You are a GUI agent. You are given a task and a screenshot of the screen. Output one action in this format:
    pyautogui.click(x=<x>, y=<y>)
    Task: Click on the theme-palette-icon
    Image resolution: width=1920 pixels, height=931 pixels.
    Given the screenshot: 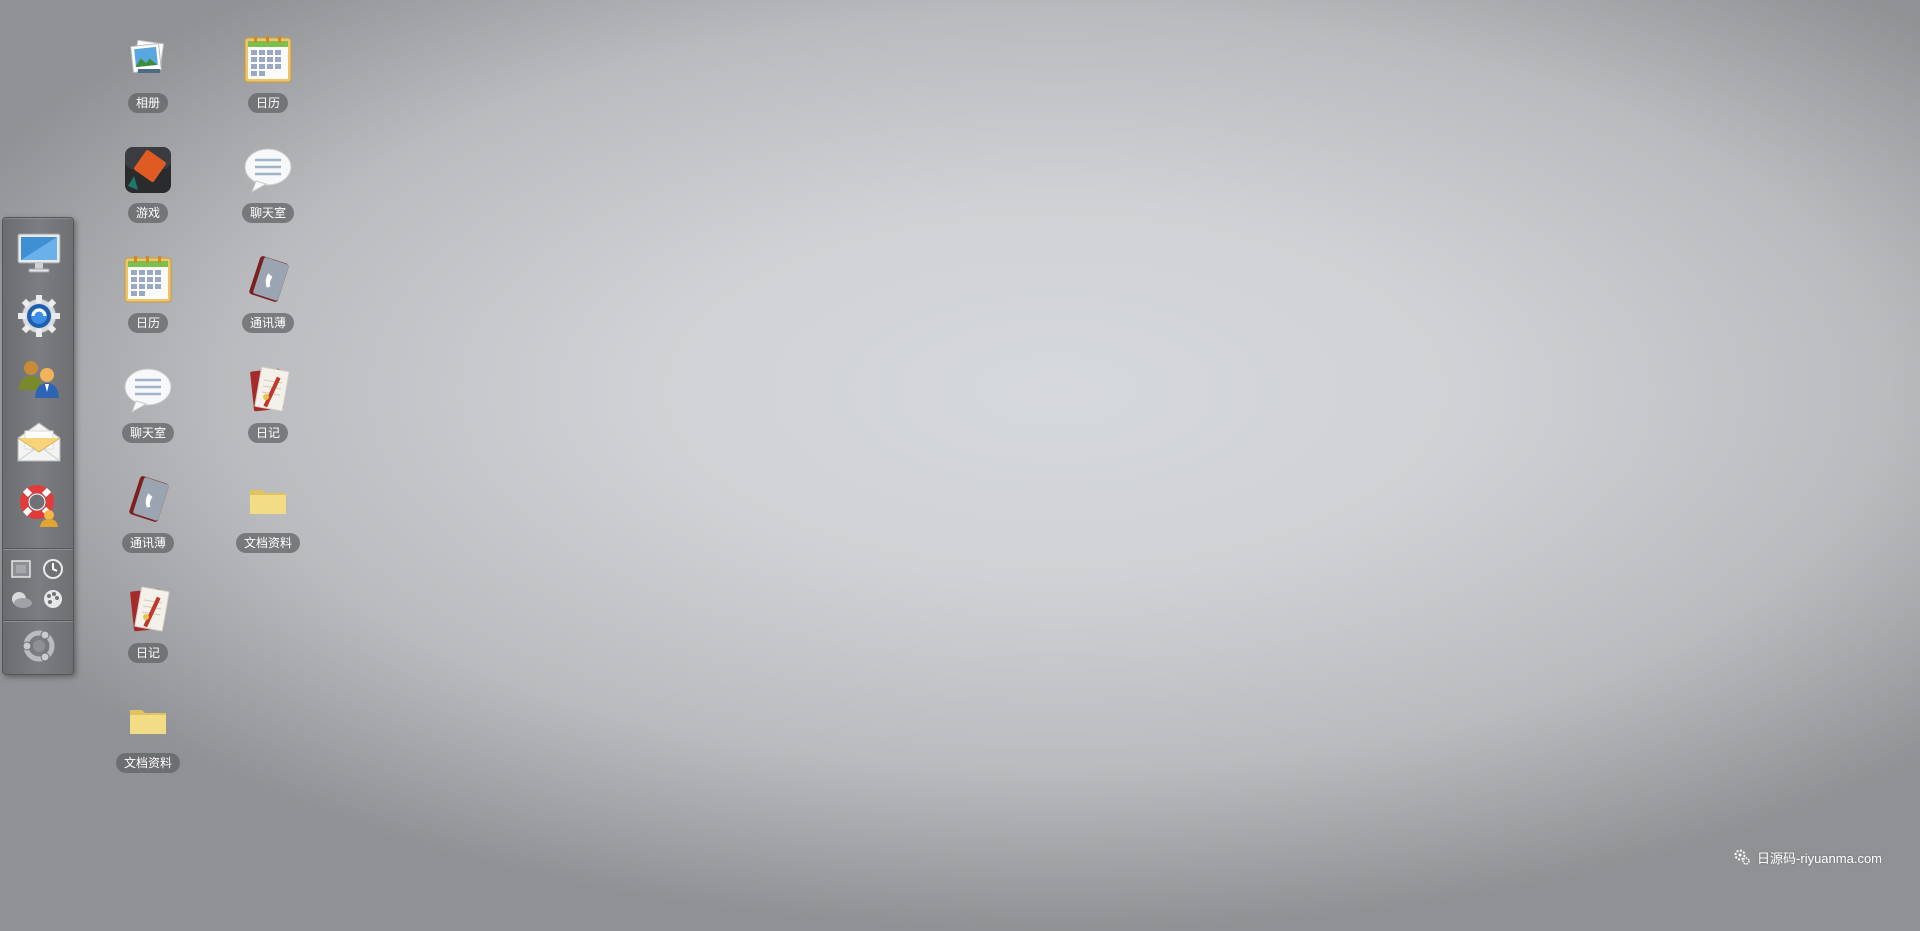 What is the action you would take?
    pyautogui.click(x=53, y=599)
    